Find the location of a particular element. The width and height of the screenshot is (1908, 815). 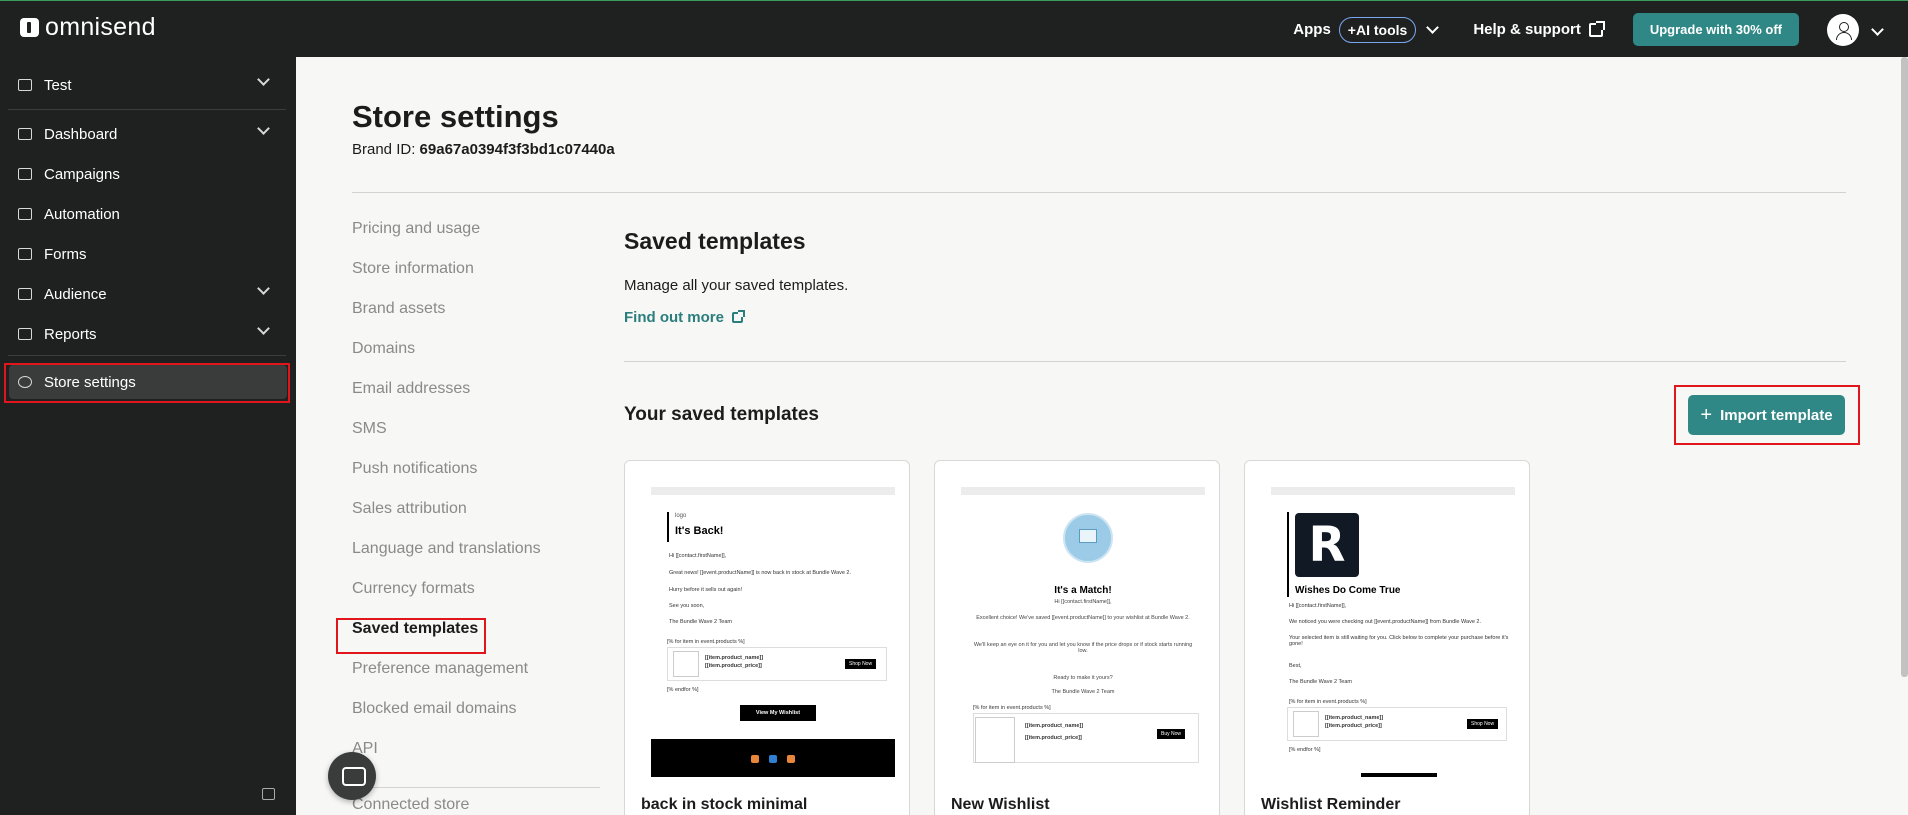

subnav-item-domains: Domains is located at coordinates (446, 360).